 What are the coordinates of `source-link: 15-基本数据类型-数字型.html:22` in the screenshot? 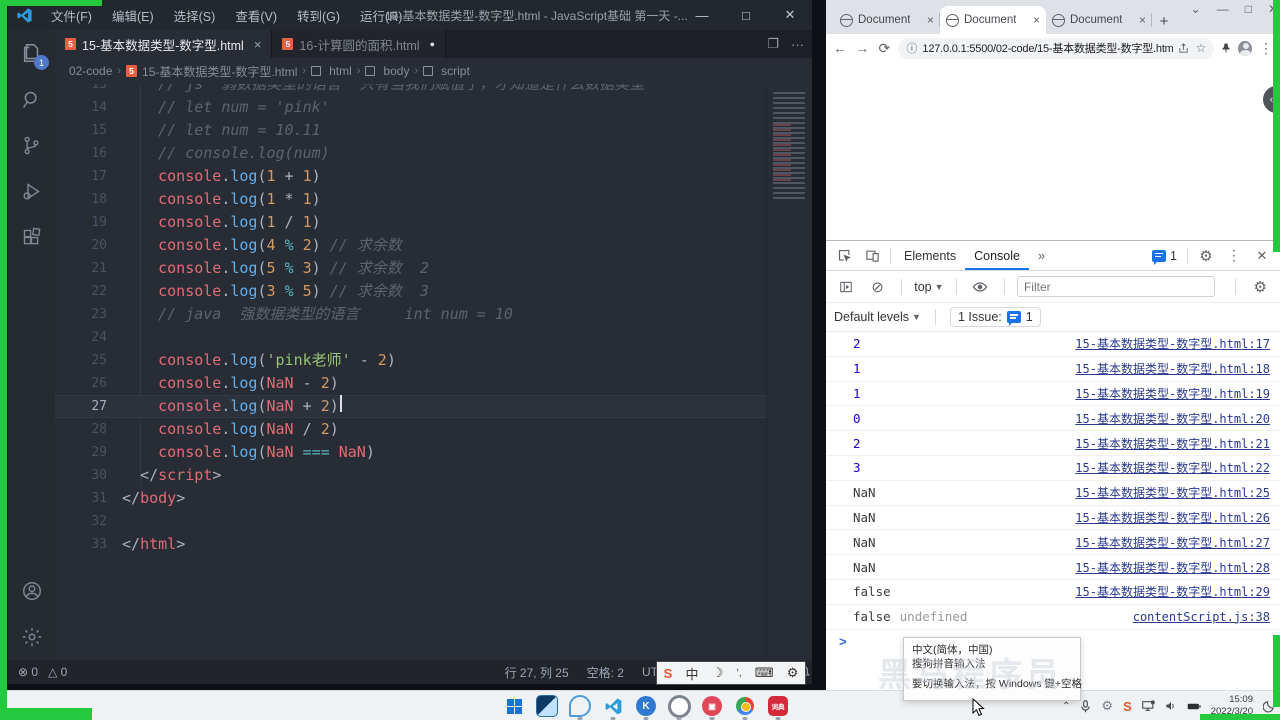 It's located at (1172, 467).